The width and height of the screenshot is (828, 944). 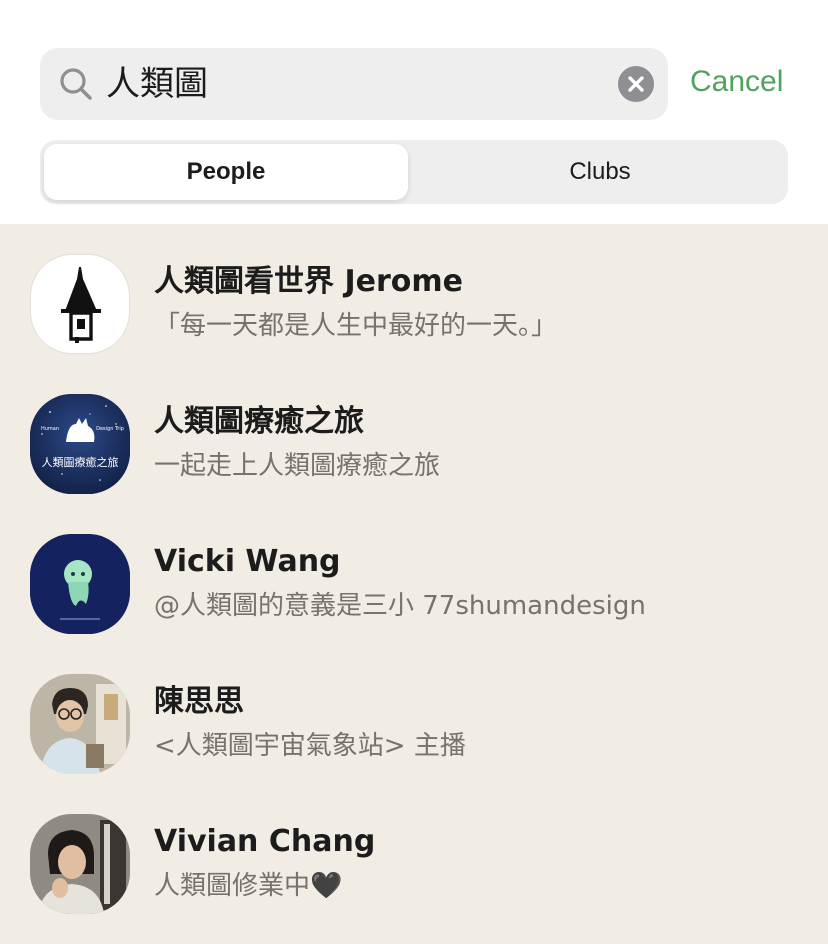 I want to click on list-item: Vicki Wang @人類圖的意義是三小 77shumandesign, so click(x=414, y=574).